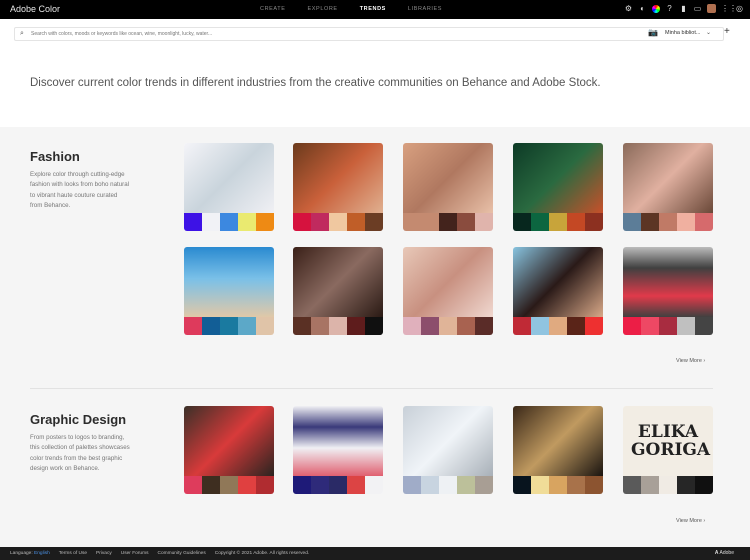 The image size is (750, 560). I want to click on footer-link-forums: User Forums, so click(135, 553).